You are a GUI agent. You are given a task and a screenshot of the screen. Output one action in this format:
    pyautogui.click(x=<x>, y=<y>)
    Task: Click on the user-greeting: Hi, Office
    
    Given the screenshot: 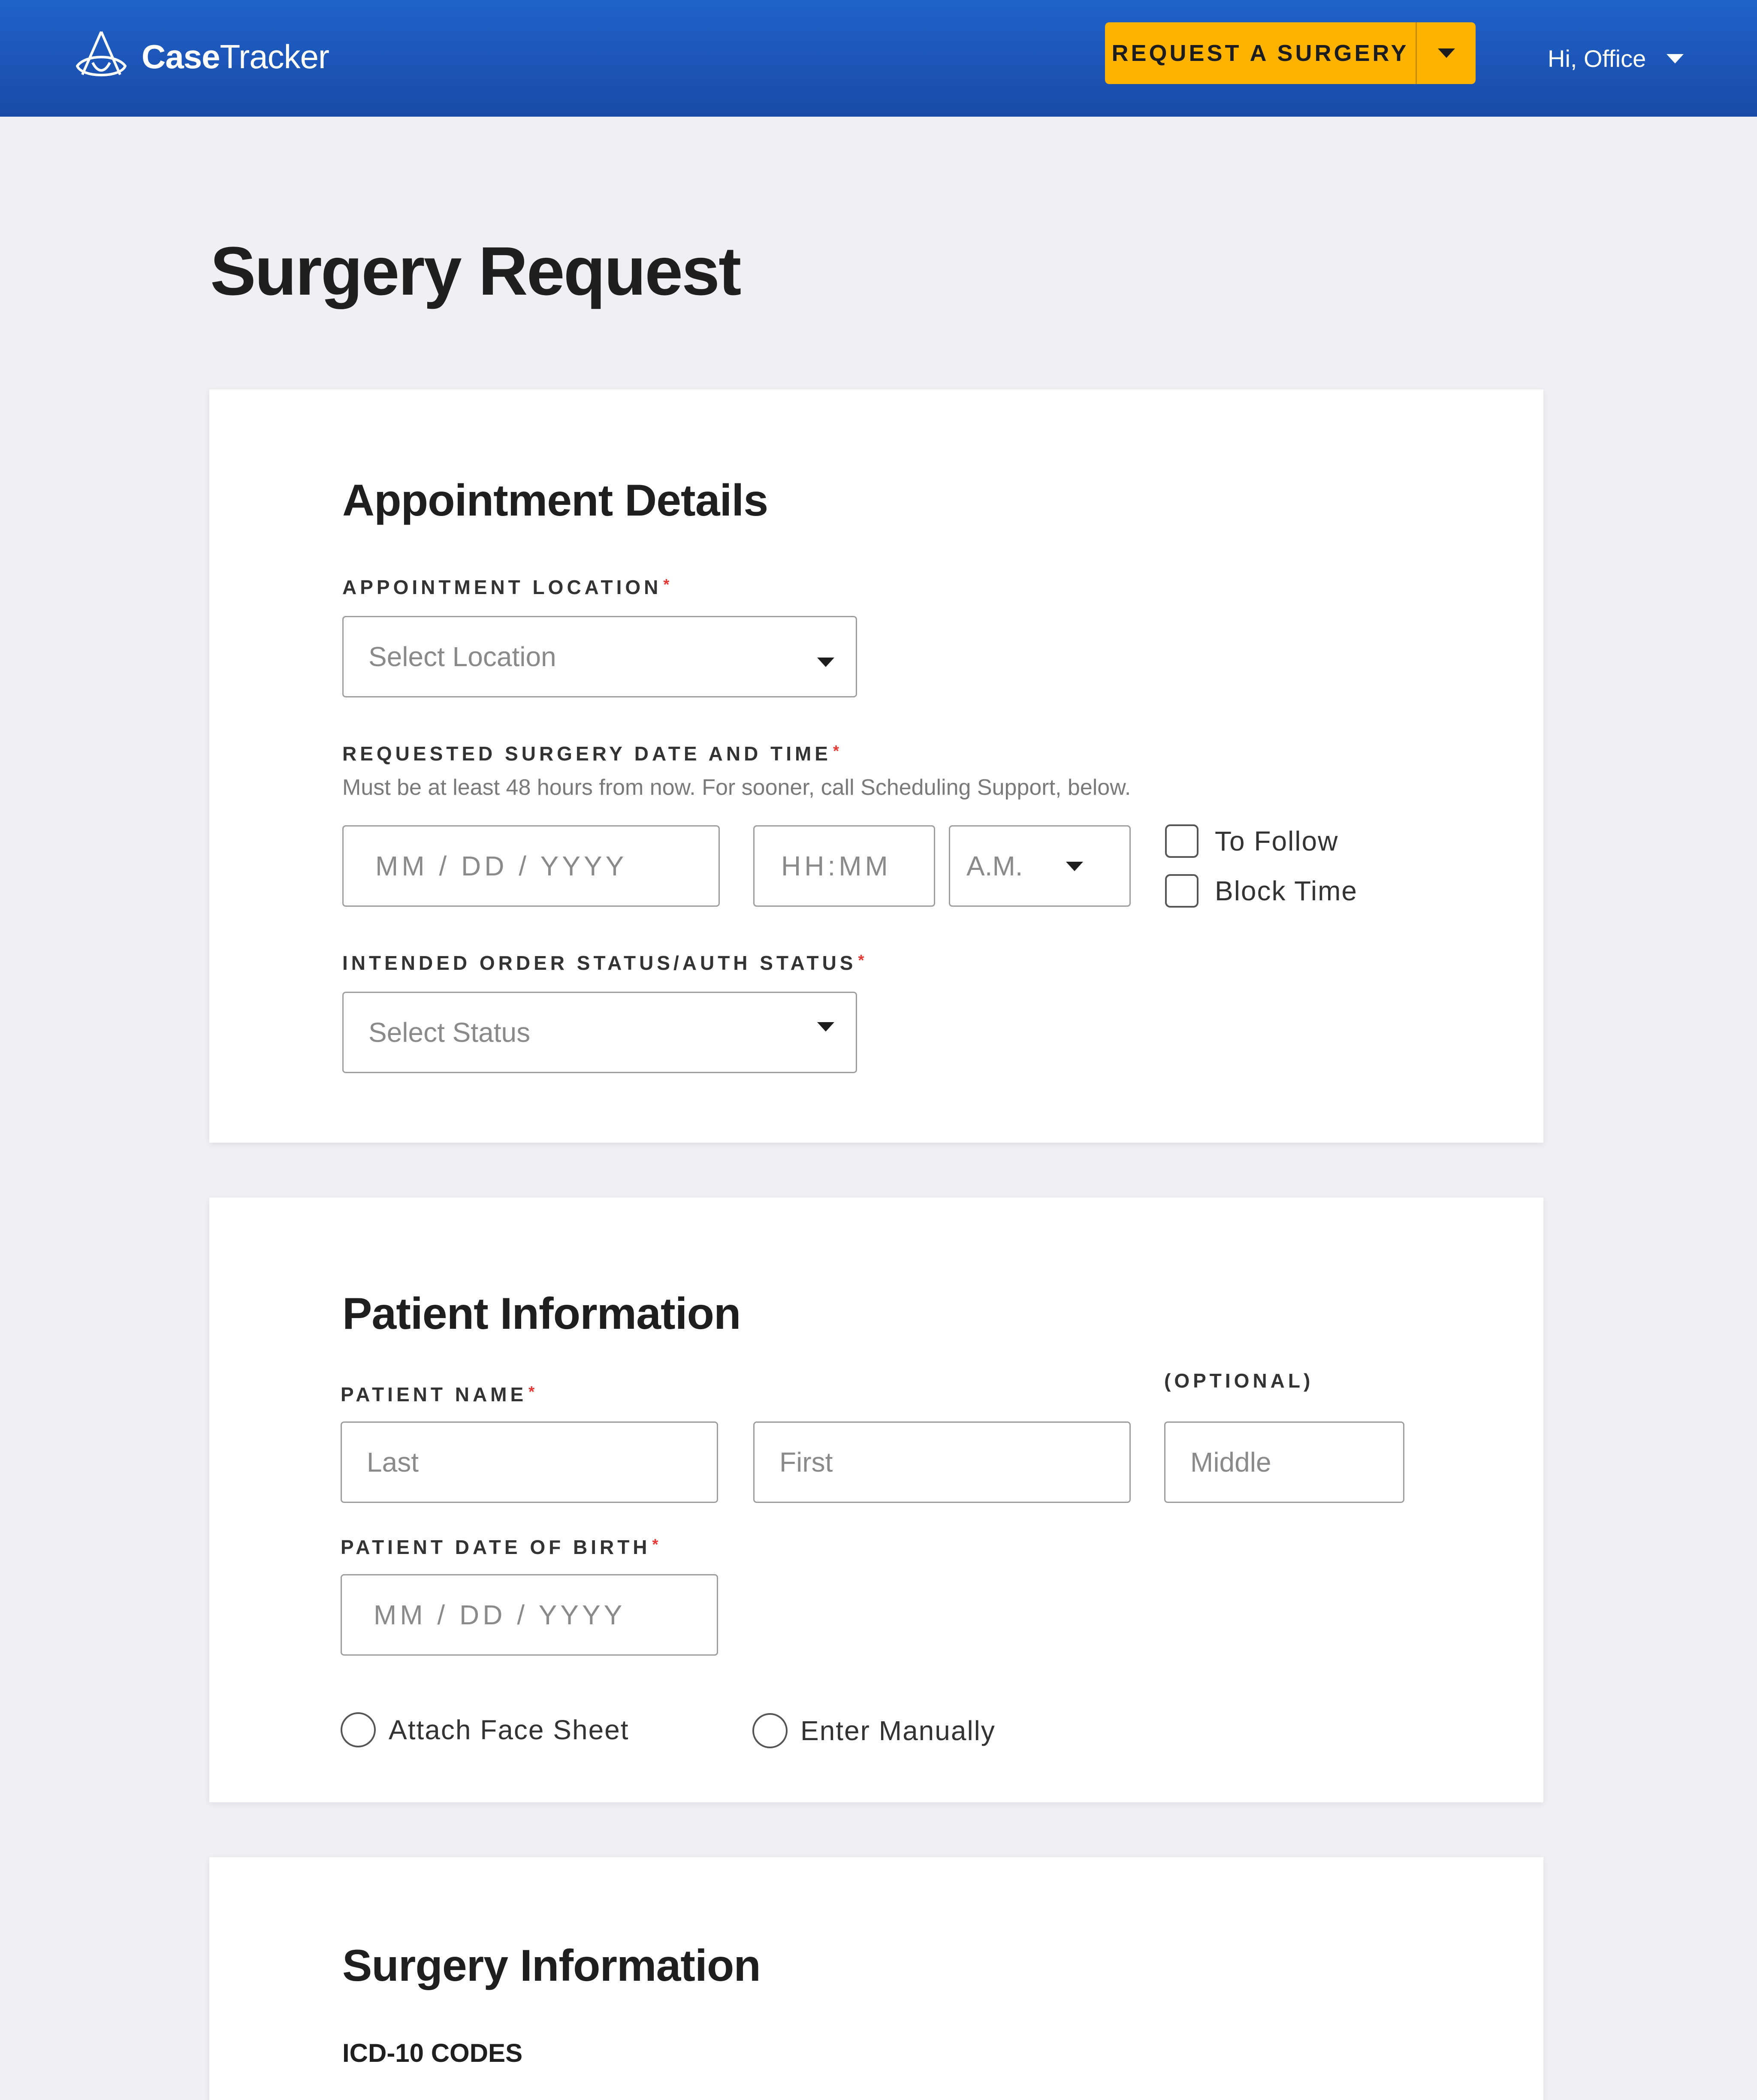 What is the action you would take?
    pyautogui.click(x=1597, y=58)
    